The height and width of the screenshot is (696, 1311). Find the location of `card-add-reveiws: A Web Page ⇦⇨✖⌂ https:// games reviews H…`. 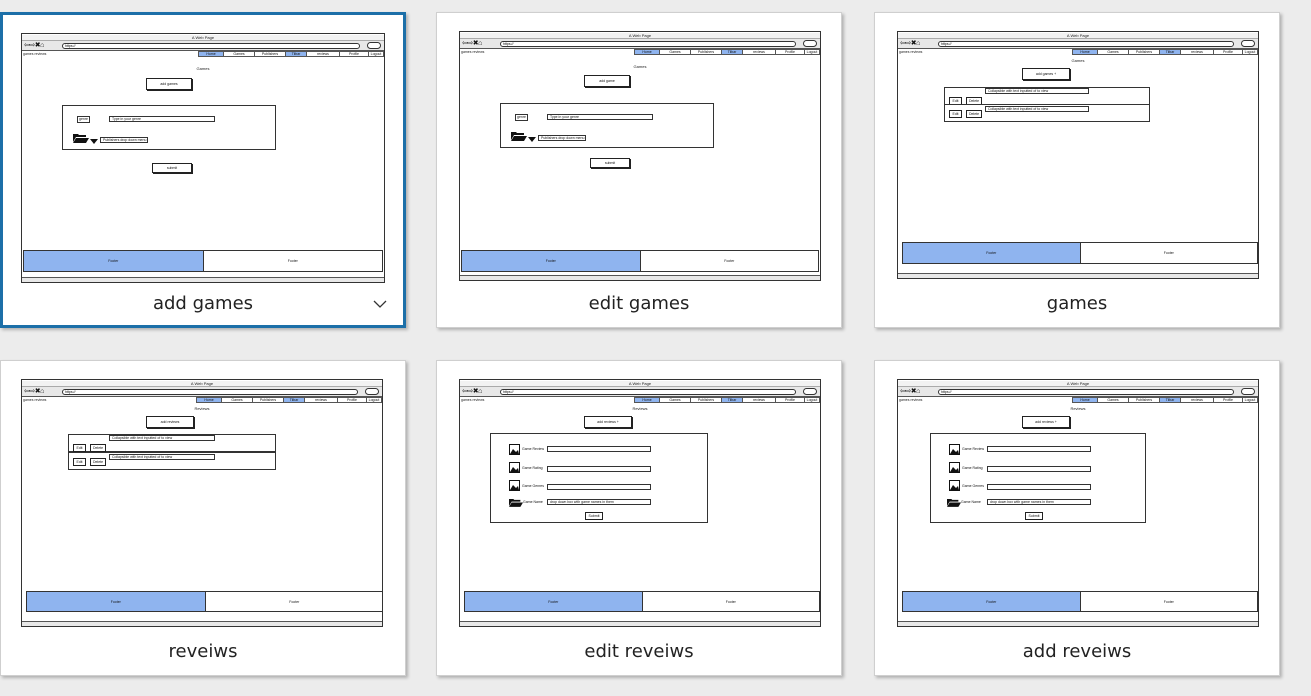

card-add-reveiws: A Web Page ⇦⇨✖⌂ https:// games reviews H… is located at coordinates (1077, 518).